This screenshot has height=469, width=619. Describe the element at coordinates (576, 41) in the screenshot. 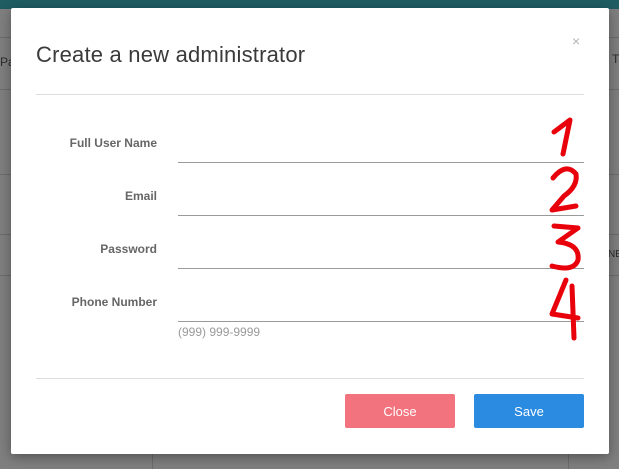

I see `close-icon: ×` at that location.